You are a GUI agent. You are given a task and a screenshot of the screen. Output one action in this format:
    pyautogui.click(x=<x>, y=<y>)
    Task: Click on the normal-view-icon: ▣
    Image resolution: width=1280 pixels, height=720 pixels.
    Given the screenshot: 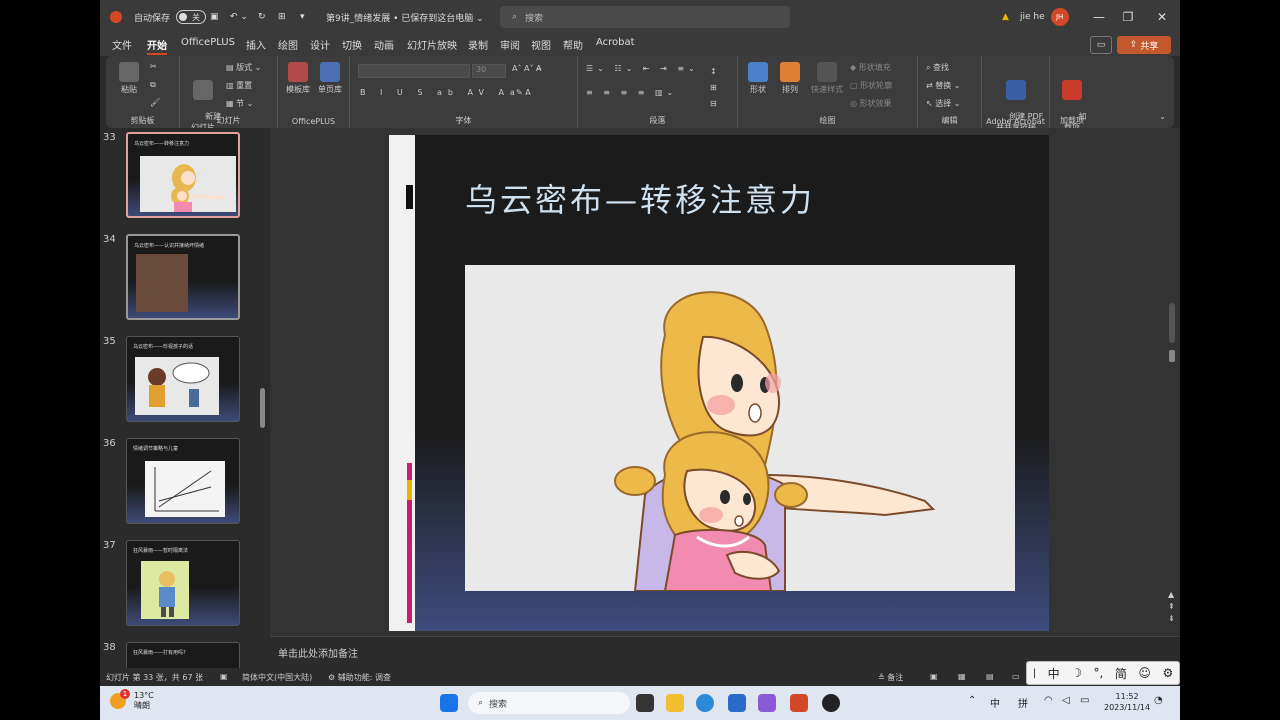 What is the action you would take?
    pyautogui.click(x=934, y=676)
    